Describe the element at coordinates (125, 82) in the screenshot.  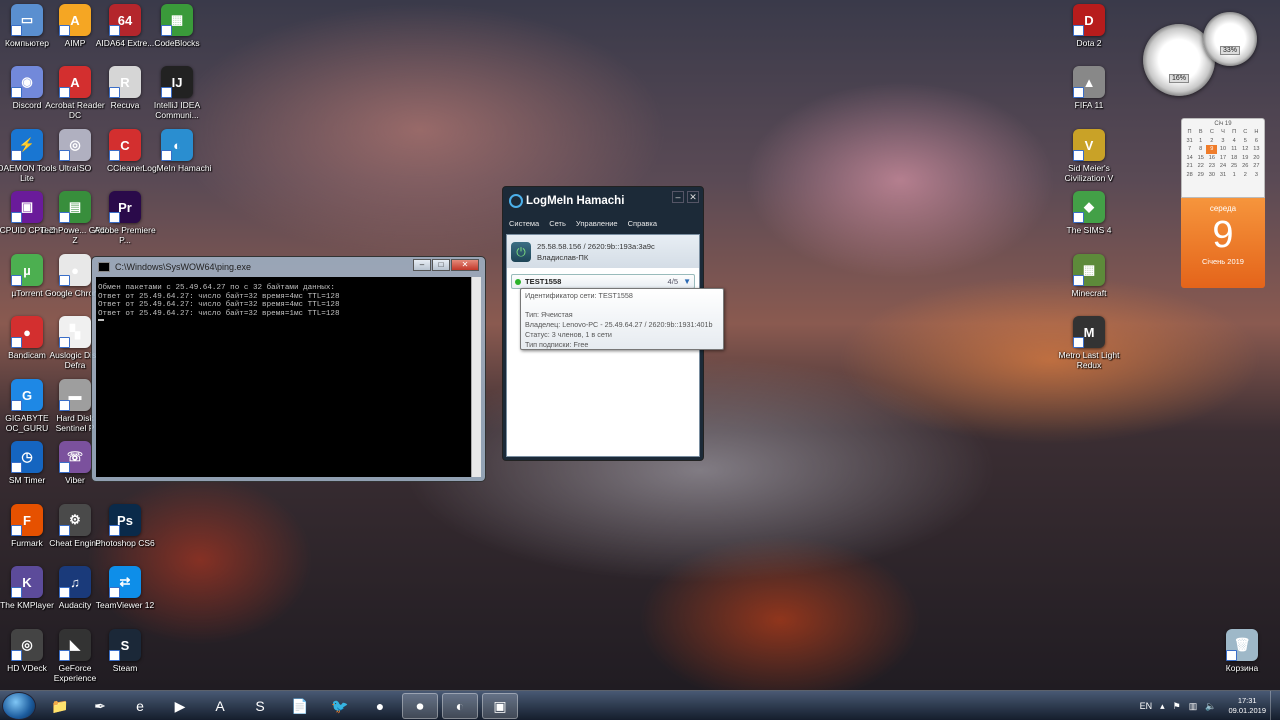
I see `app-icon: R` at that location.